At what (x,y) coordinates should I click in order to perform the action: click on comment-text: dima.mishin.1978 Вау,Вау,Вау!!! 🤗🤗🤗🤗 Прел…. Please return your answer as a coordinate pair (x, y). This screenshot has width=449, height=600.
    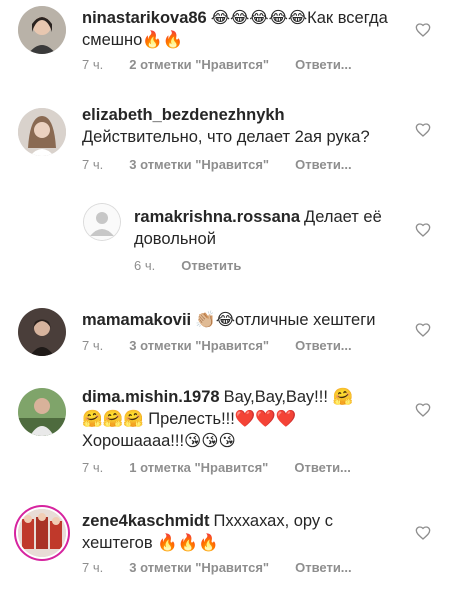
    Looking at the image, I should click on (222, 419).